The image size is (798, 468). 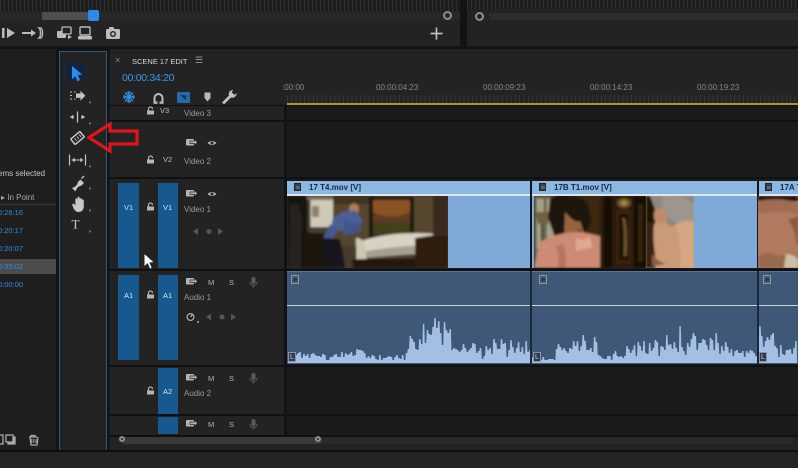 What do you see at coordinates (76, 224) in the screenshot?
I see `svg-text: T` at bounding box center [76, 224].